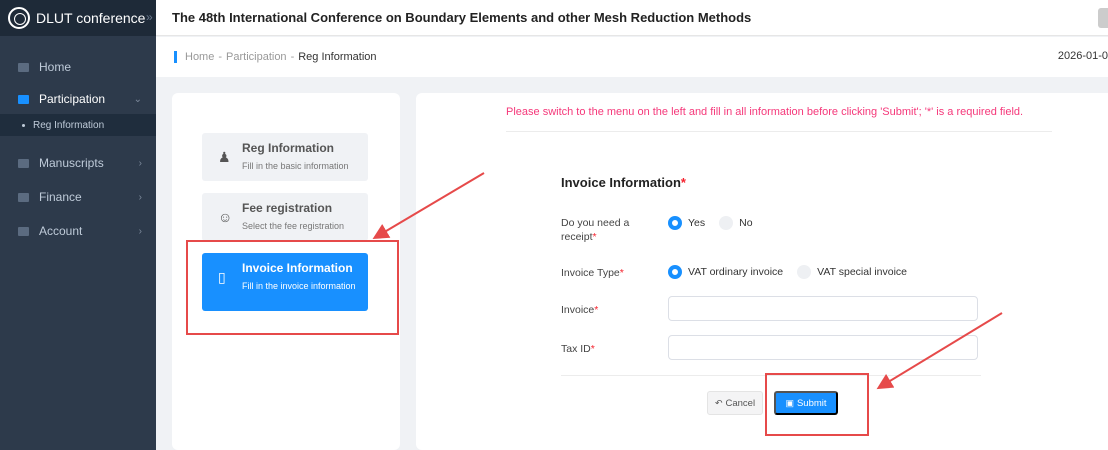 This screenshot has width=1108, height=450. I want to click on sidebar-item-participation: Participation ⌄, so click(78, 99).